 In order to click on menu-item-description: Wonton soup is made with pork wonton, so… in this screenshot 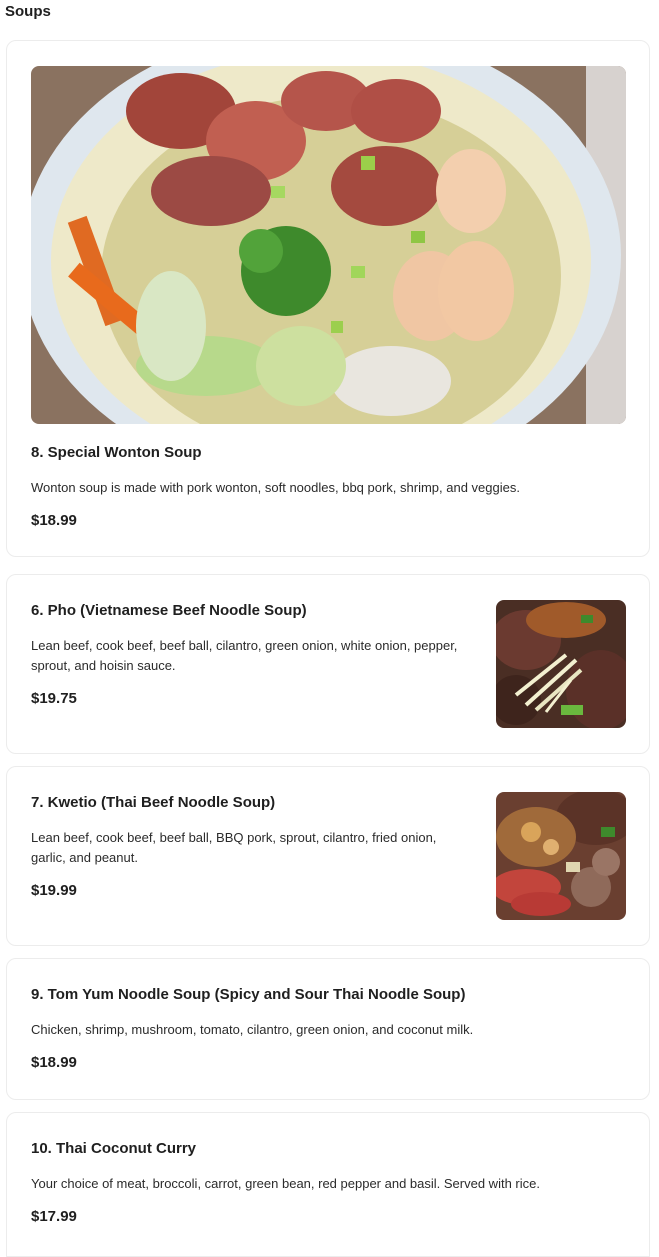, I will do `click(275, 487)`.